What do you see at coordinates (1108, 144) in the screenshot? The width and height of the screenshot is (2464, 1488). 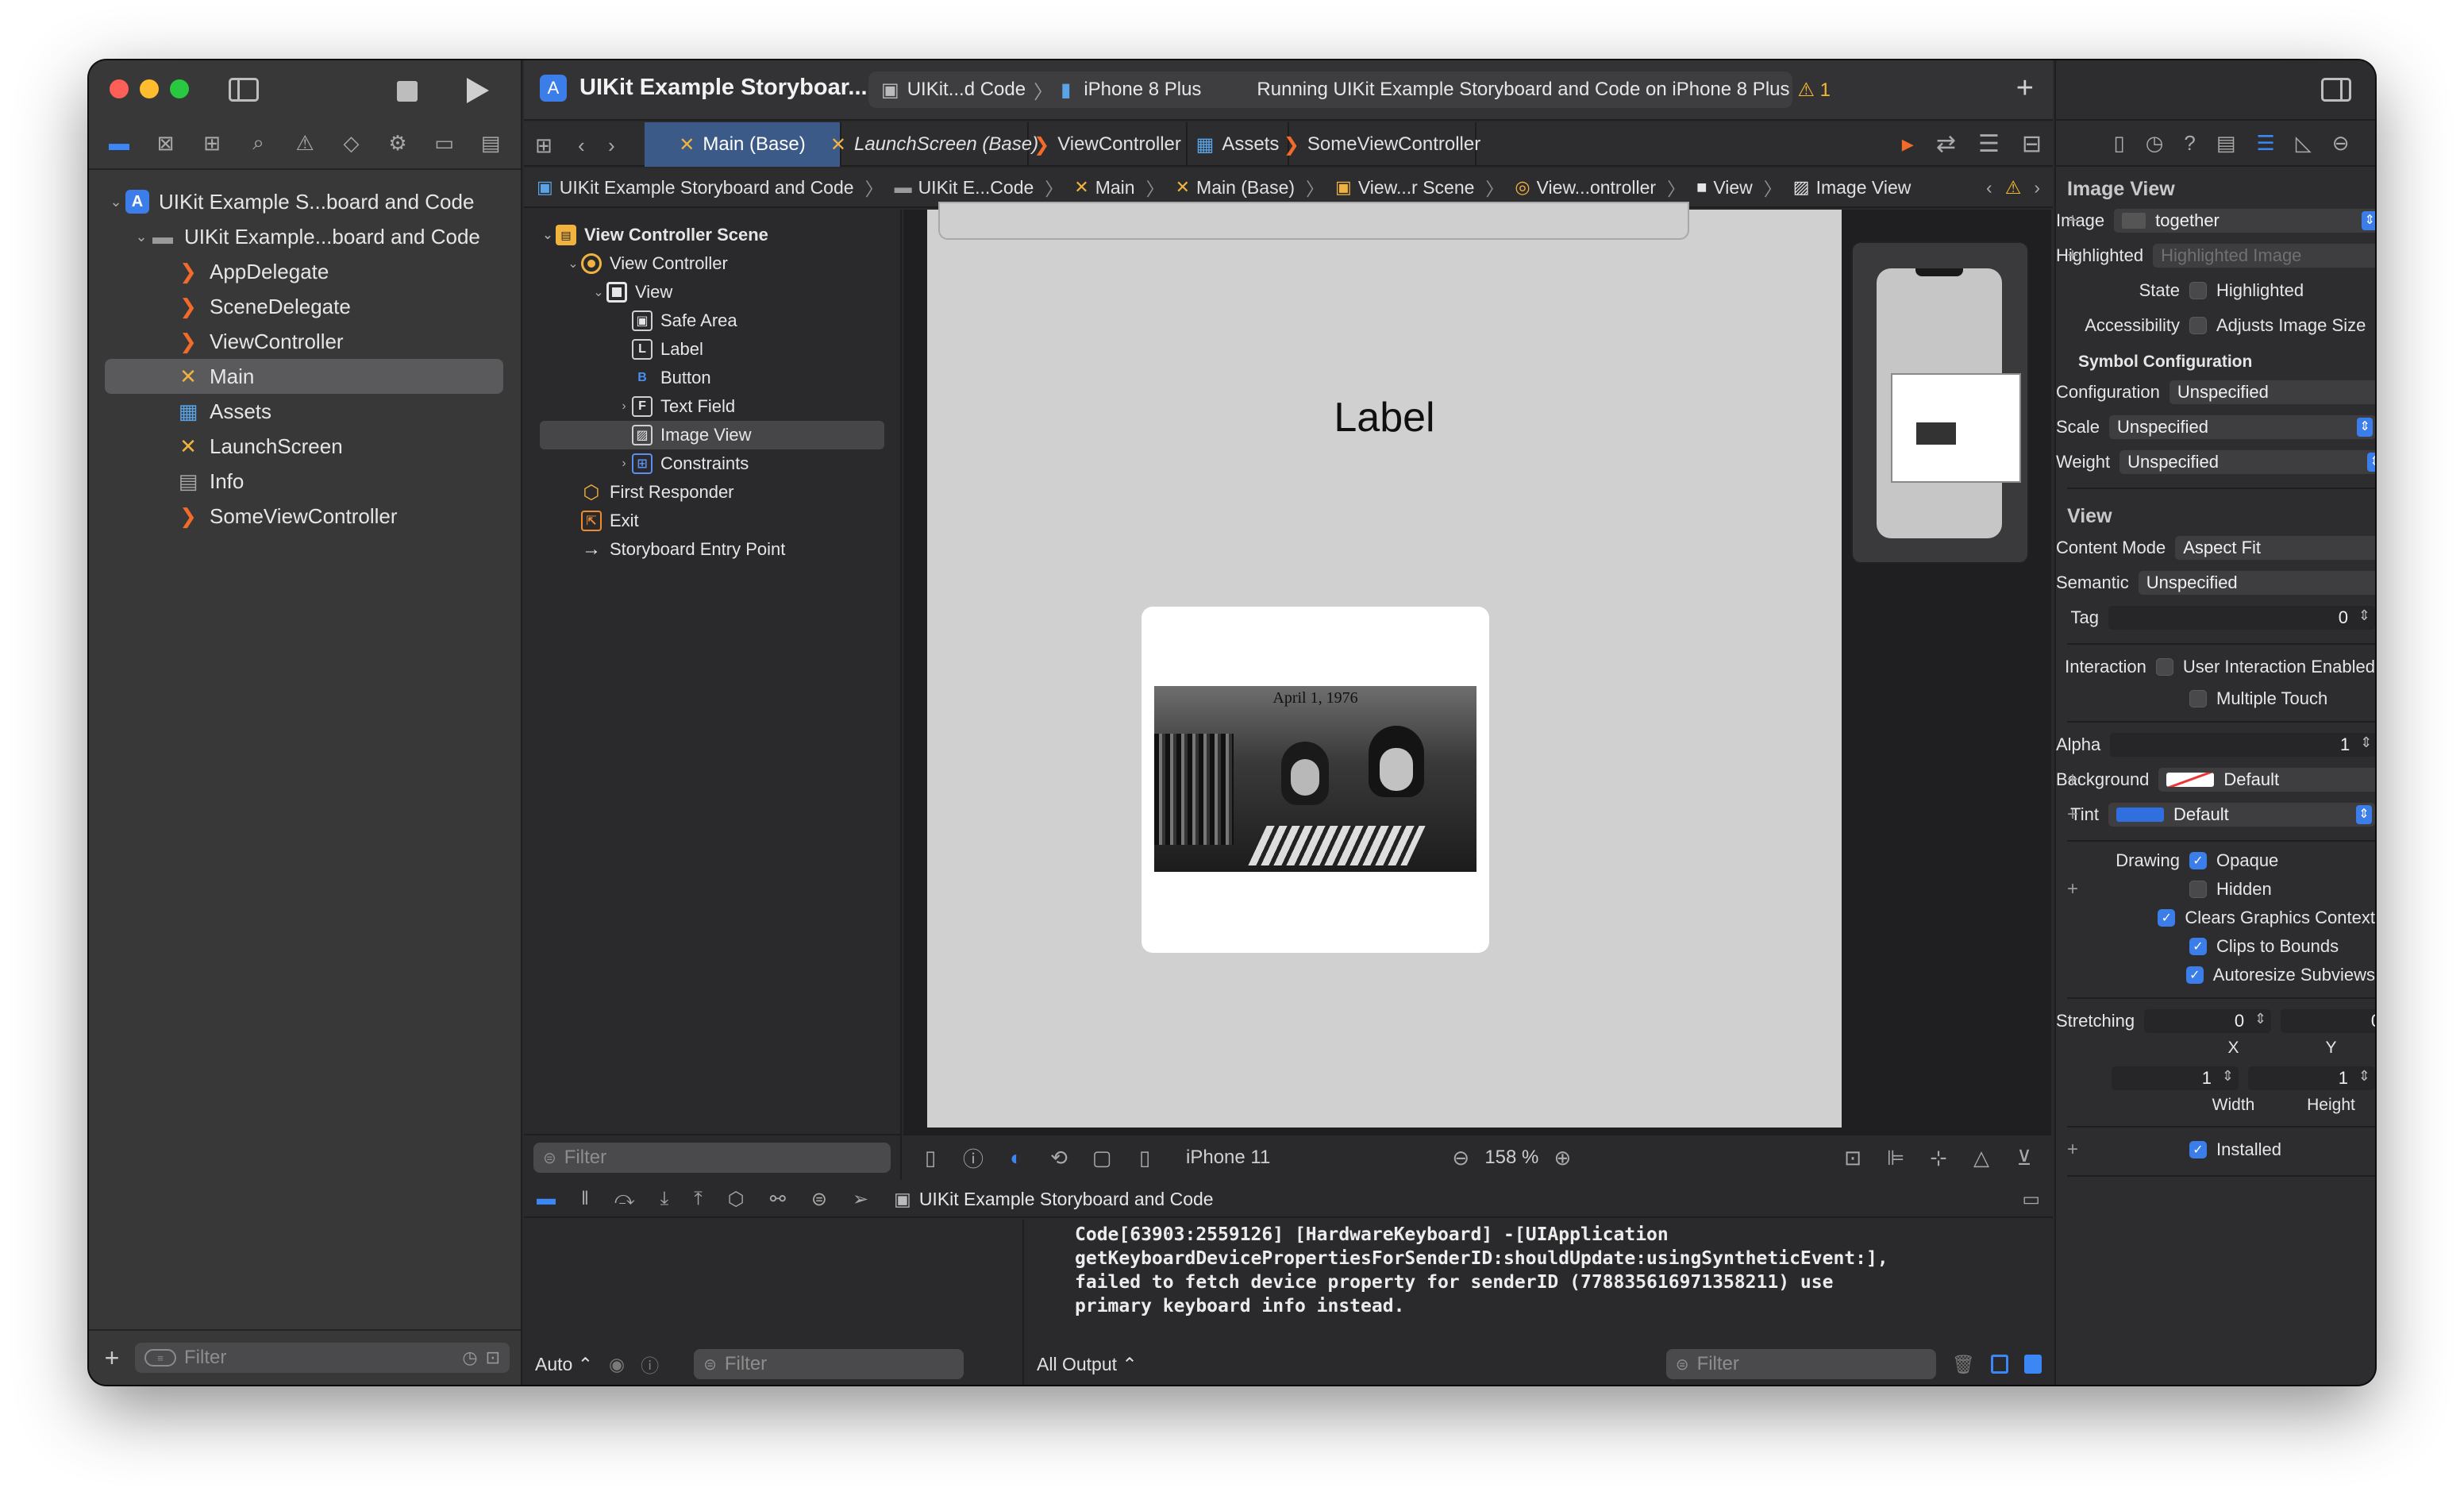 I see `tab-viewcontroller: ❯ ViewController` at bounding box center [1108, 144].